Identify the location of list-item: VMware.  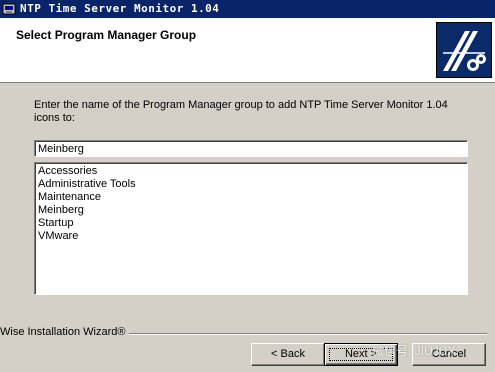
(251, 236).